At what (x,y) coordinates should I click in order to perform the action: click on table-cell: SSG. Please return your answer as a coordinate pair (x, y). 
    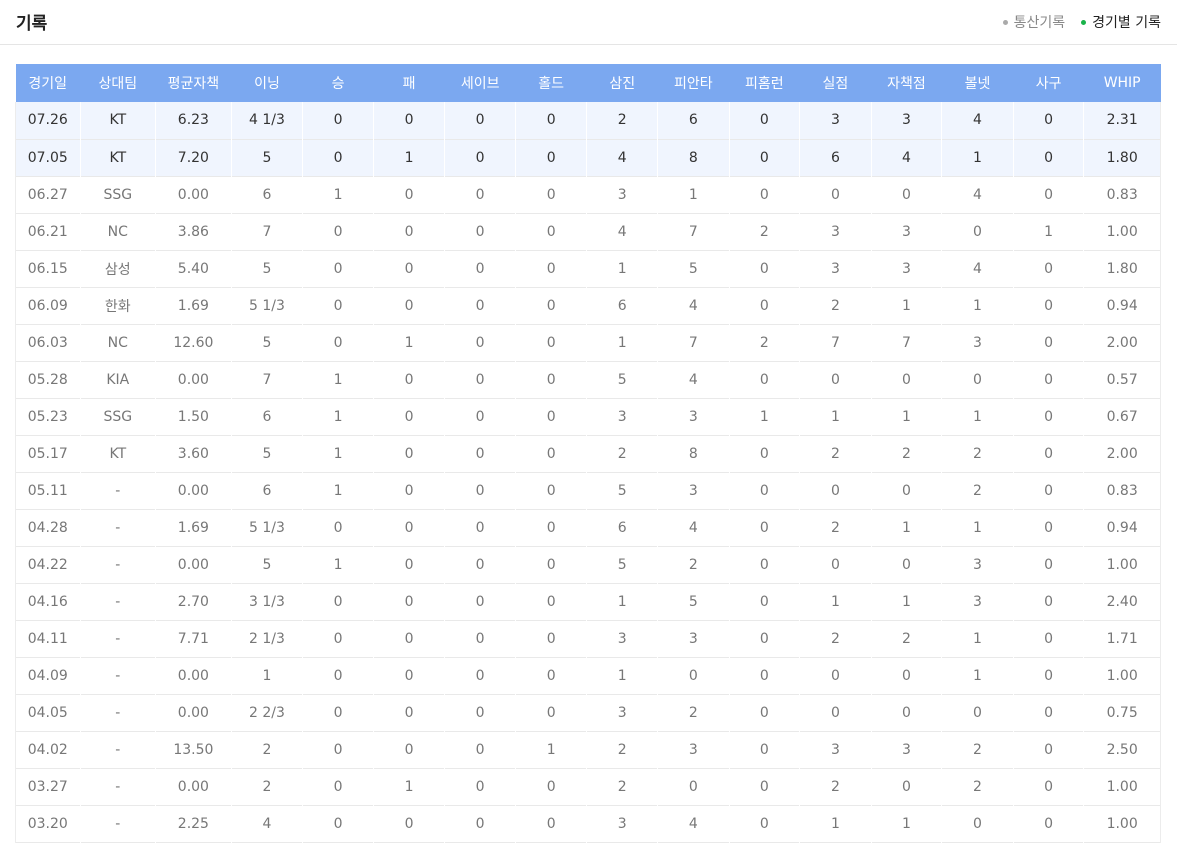
    Looking at the image, I should click on (117, 416).